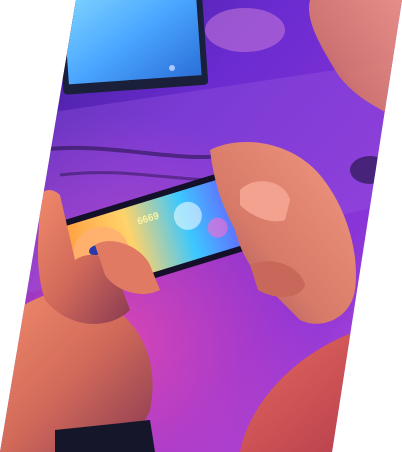  What do you see at coordinates (132, 47) in the screenshot?
I see `monitor` at bounding box center [132, 47].